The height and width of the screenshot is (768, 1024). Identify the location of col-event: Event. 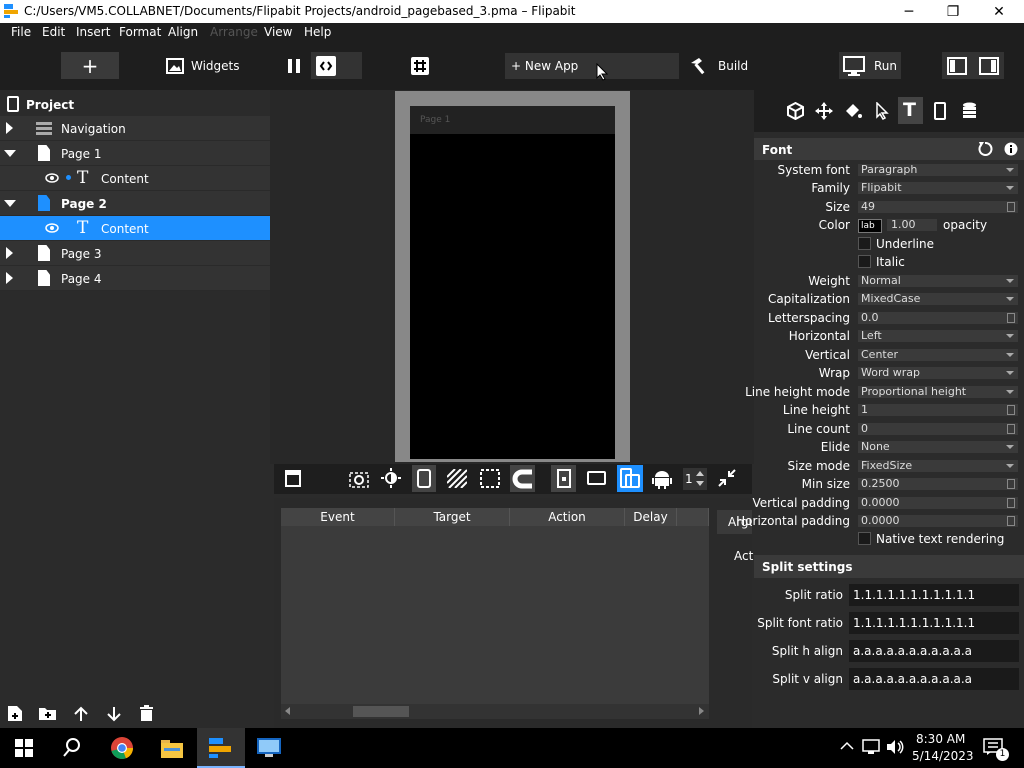
(338, 517).